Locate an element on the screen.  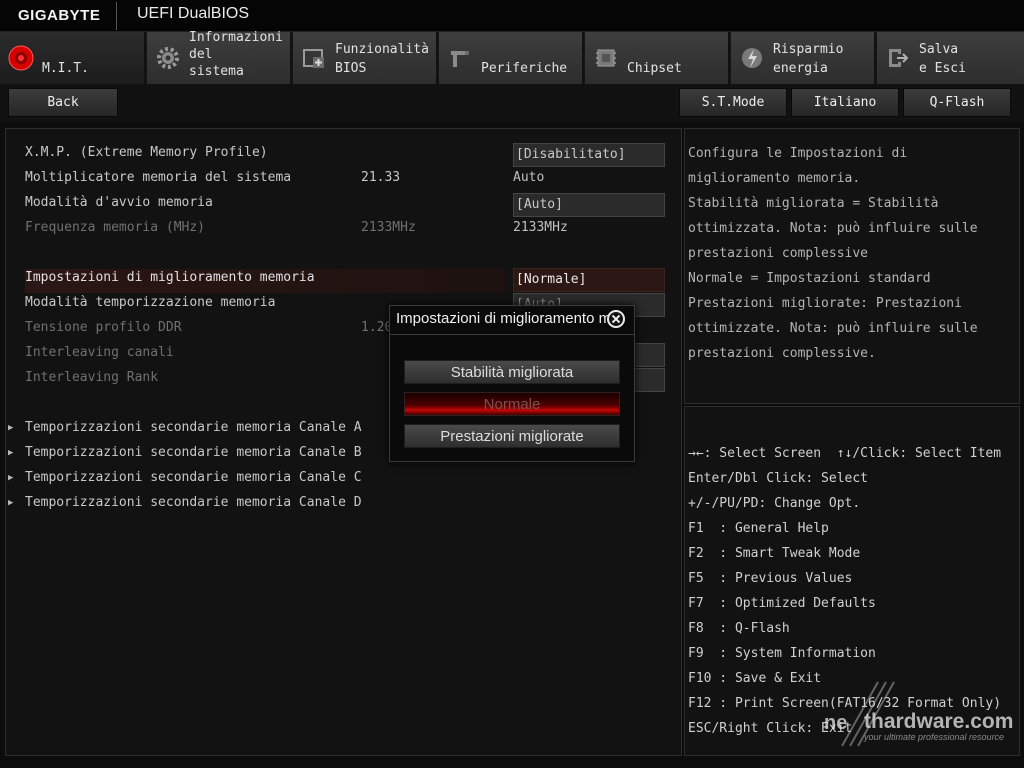
exit-icon is located at coordinates (898, 58).